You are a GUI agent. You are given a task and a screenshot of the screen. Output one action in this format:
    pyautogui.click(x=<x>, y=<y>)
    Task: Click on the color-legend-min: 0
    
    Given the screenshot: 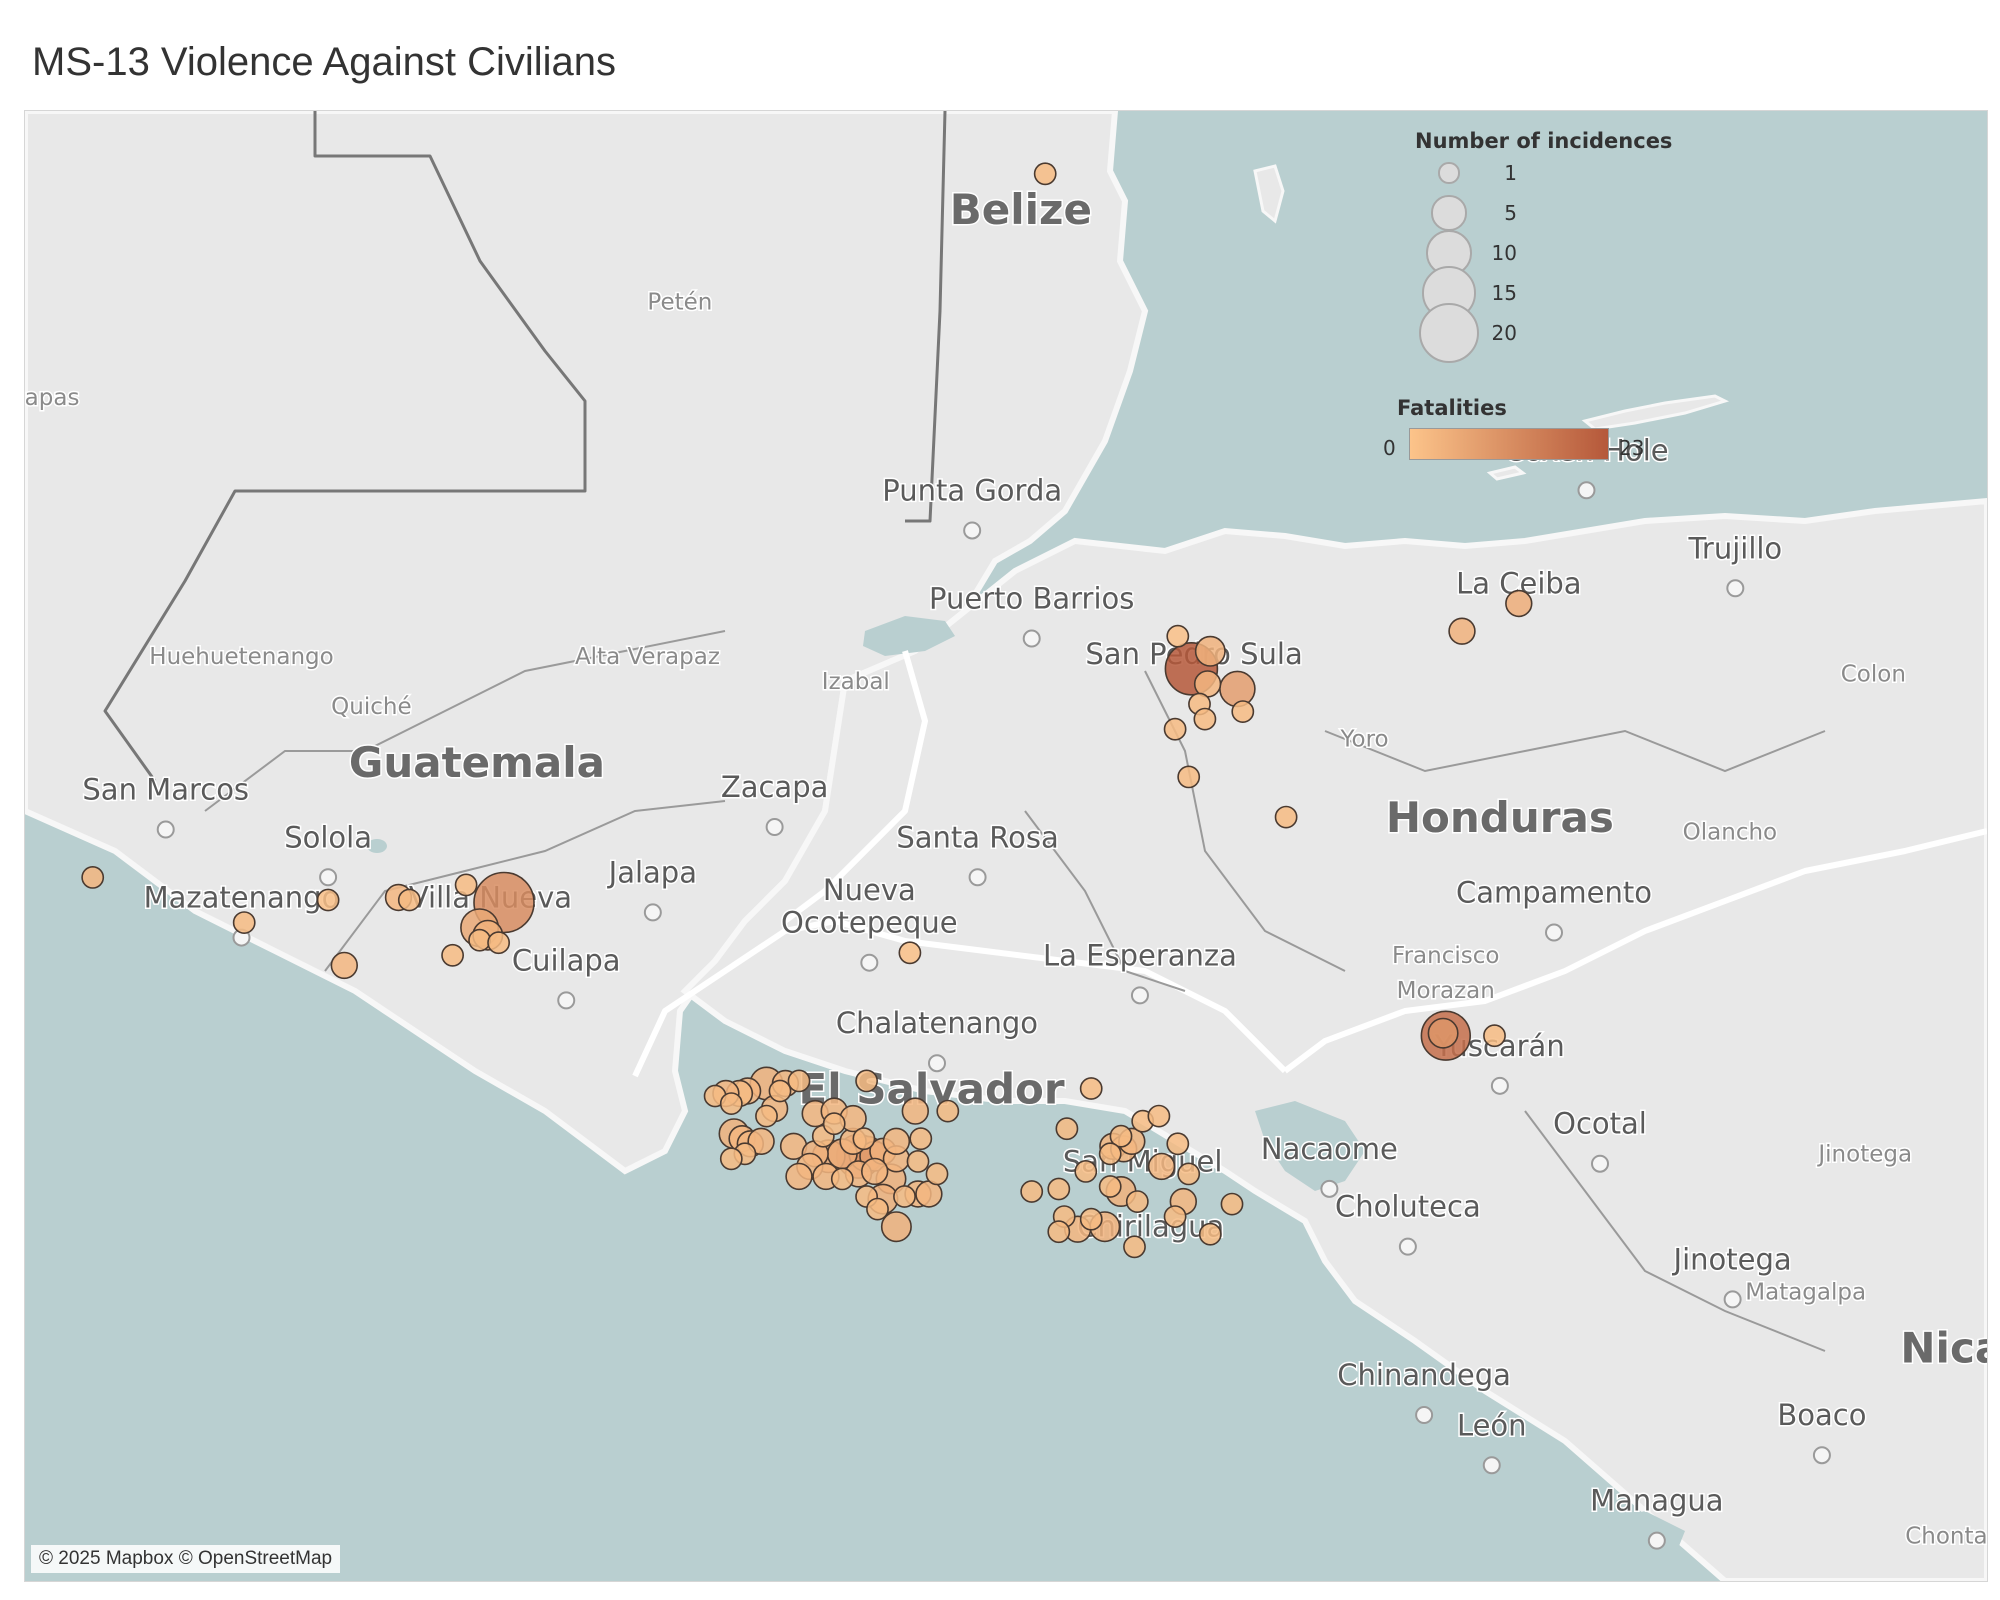 What is the action you would take?
    pyautogui.click(x=1389, y=448)
    